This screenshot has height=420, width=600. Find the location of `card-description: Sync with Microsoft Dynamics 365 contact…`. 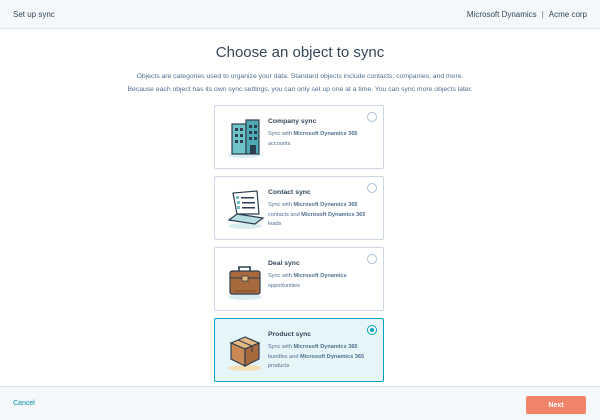

card-description: Sync with Microsoft Dynamics 365 contact… is located at coordinates (317, 214).